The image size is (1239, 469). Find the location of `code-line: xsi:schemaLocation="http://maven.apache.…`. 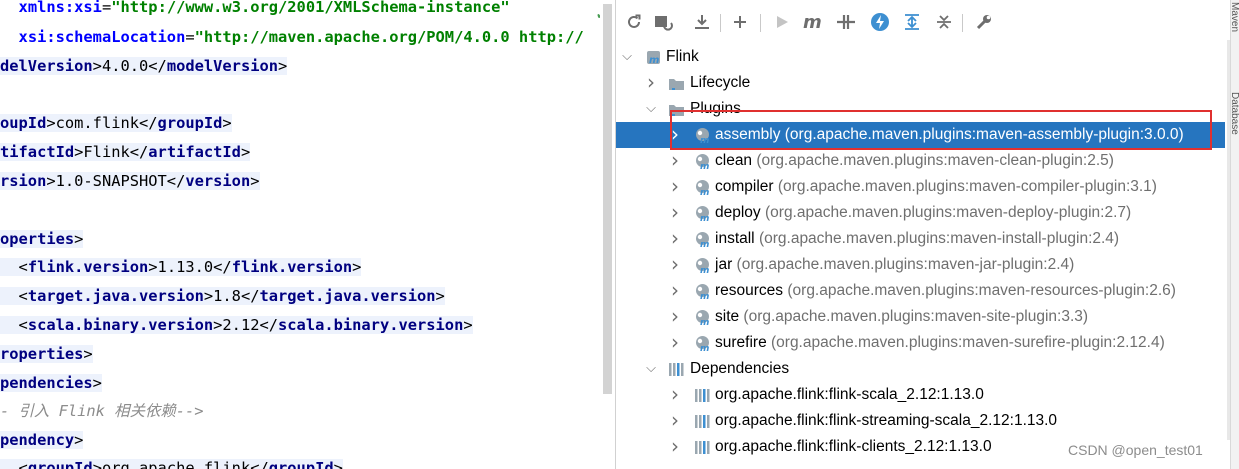

code-line: xsi:schemaLocation="http://maven.apache.… is located at coordinates (292, 37).